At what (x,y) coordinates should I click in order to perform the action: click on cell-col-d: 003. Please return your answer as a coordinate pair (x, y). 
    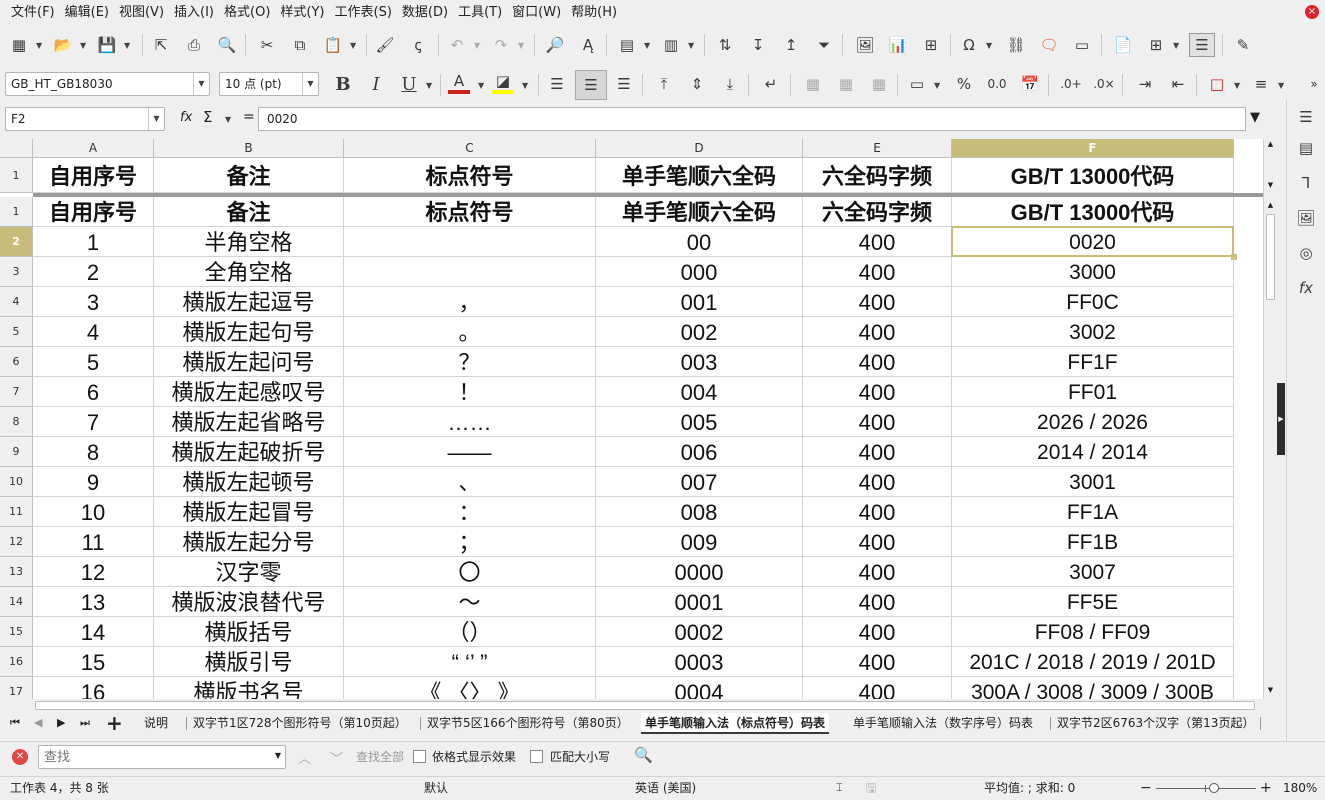
    Looking at the image, I should click on (699, 362).